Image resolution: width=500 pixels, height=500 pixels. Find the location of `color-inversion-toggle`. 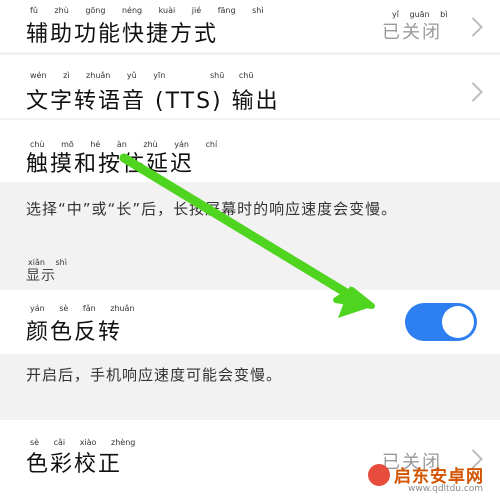

color-inversion-toggle is located at coordinates (441, 322).